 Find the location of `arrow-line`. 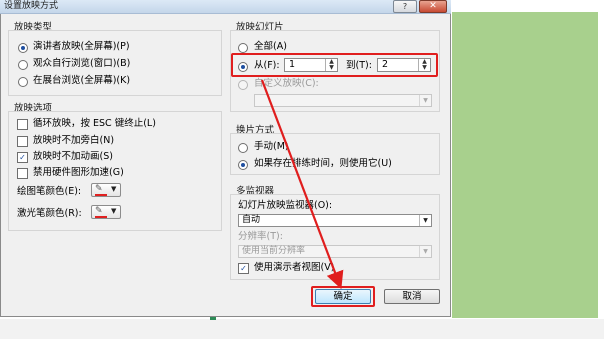

arrow-line is located at coordinates (302, 184).